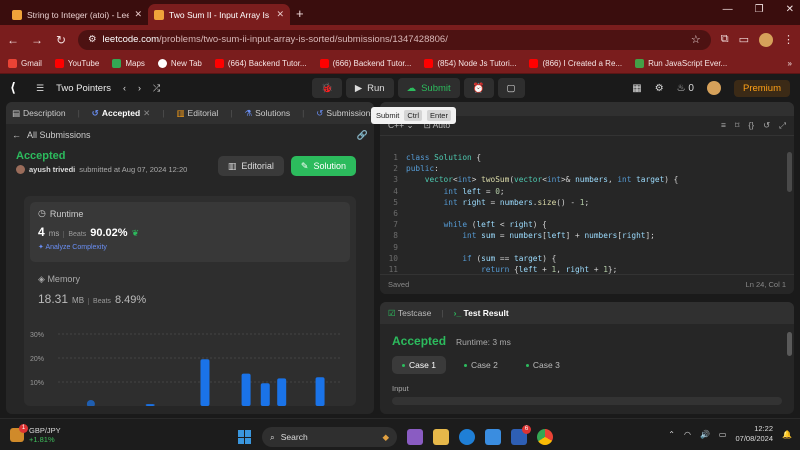 The width and height of the screenshot is (800, 450). I want to click on sidepanel-icon: ▭, so click(744, 39).